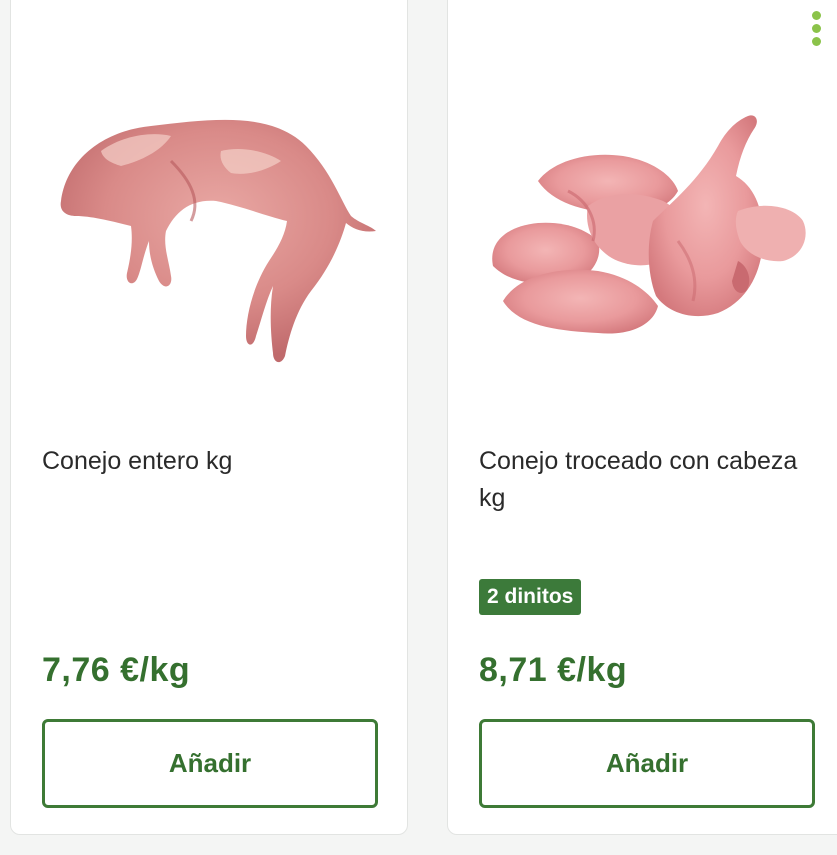 This screenshot has width=837, height=855. Describe the element at coordinates (816, 33) in the screenshot. I see `more-vertical-icon` at that location.